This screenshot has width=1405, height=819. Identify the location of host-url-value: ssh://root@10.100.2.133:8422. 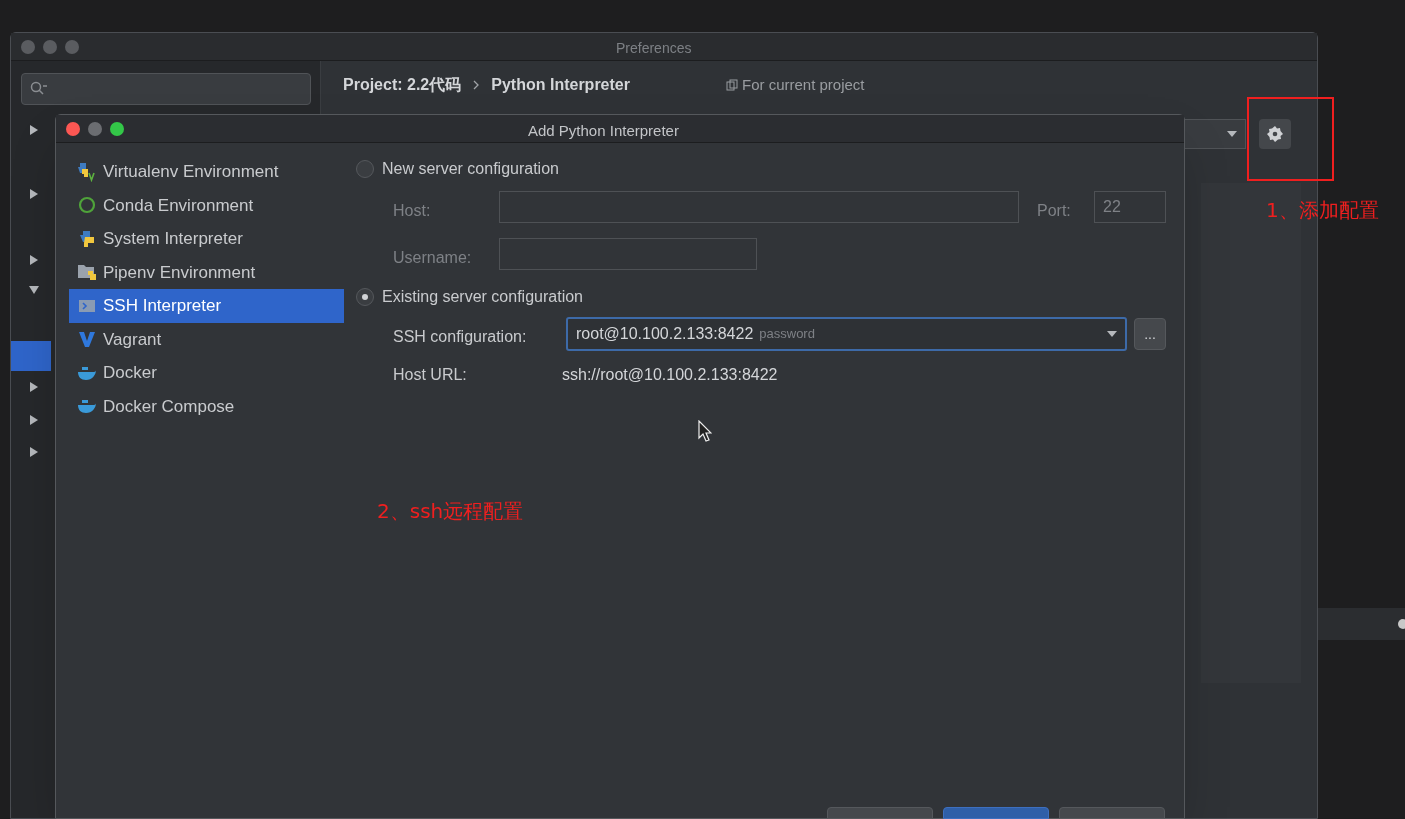
(670, 375).